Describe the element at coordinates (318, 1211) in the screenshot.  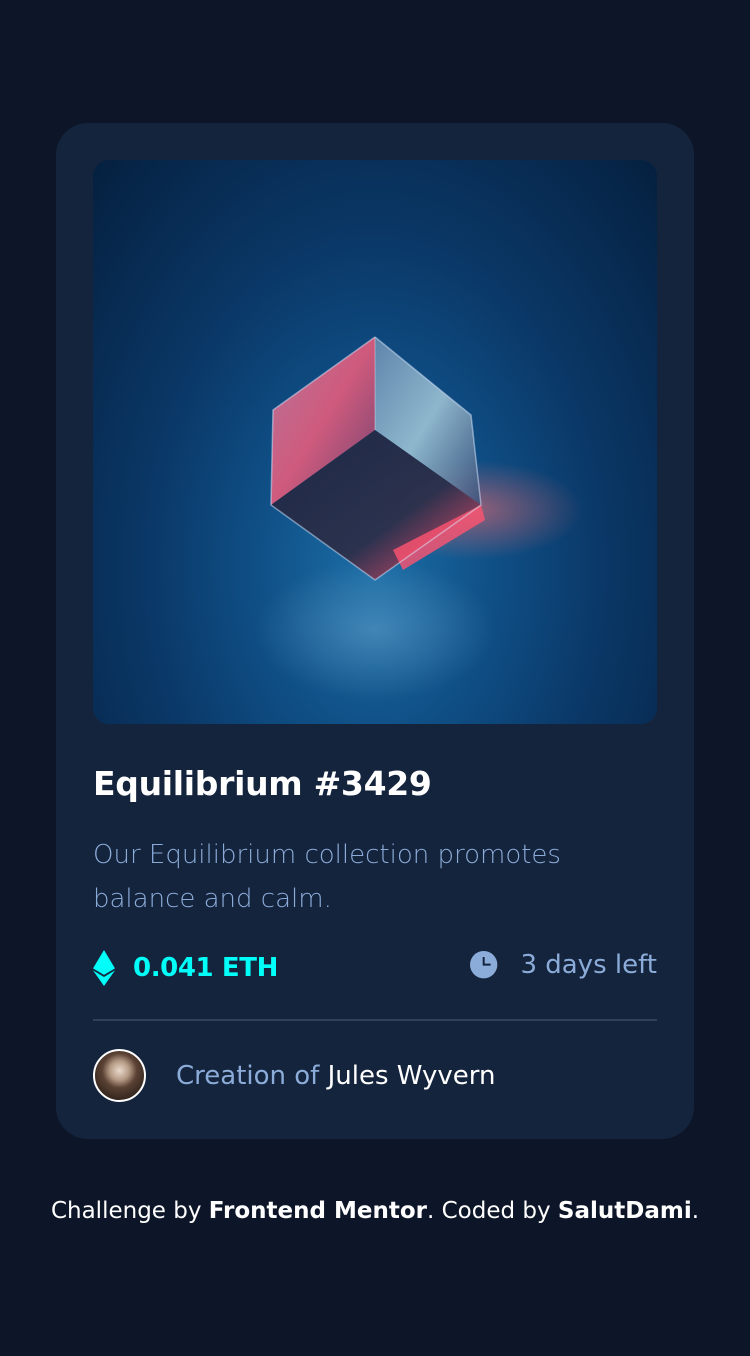
I see `frontend-mentor-link: Frontend Mentor` at that location.